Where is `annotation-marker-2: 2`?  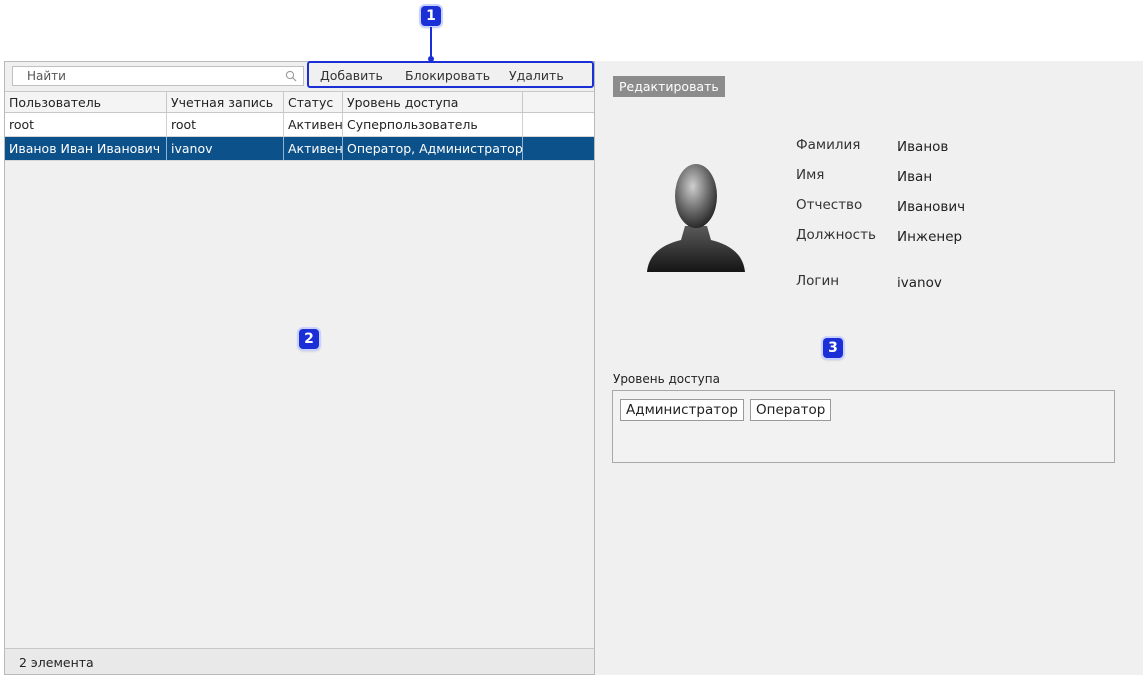 annotation-marker-2: 2 is located at coordinates (309, 339).